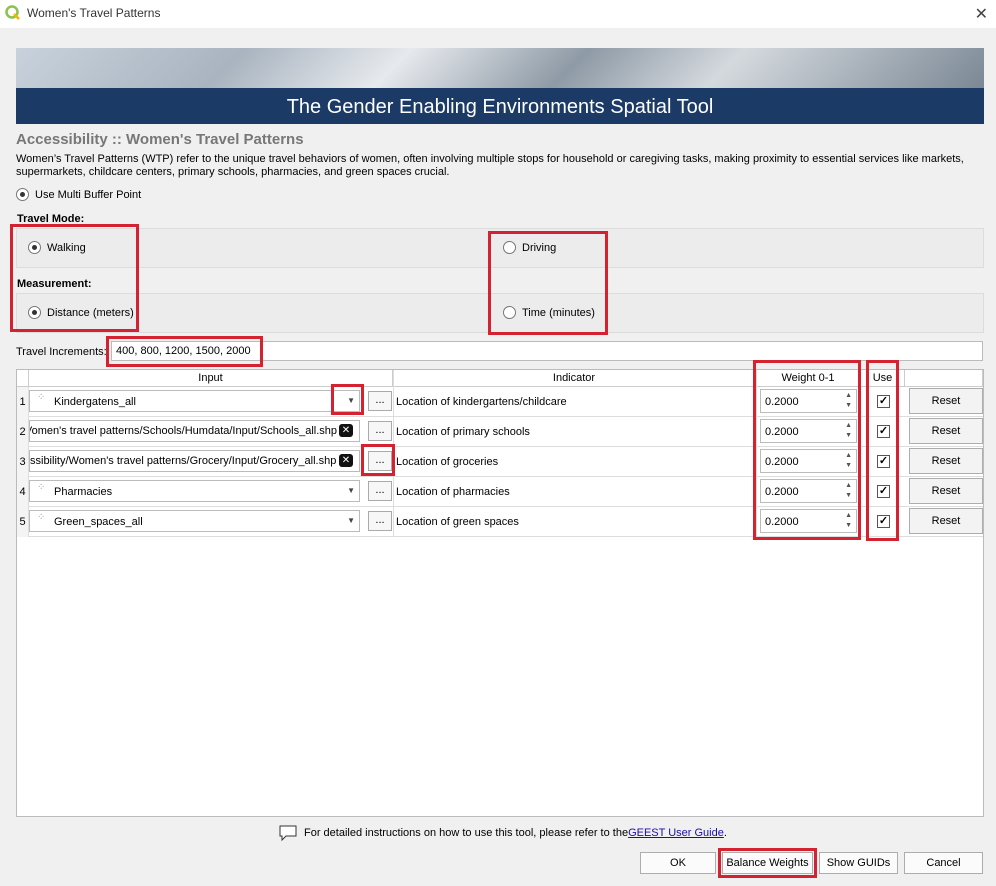 This screenshot has width=996, height=886. Describe the element at coordinates (83, 492) in the screenshot. I see `input-value: Pharmacies` at that location.